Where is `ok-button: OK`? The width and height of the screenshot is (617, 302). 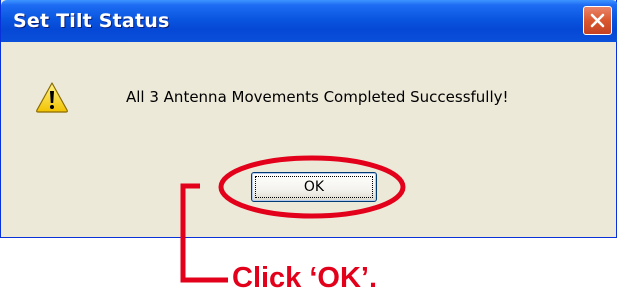 ok-button: OK is located at coordinates (314, 187).